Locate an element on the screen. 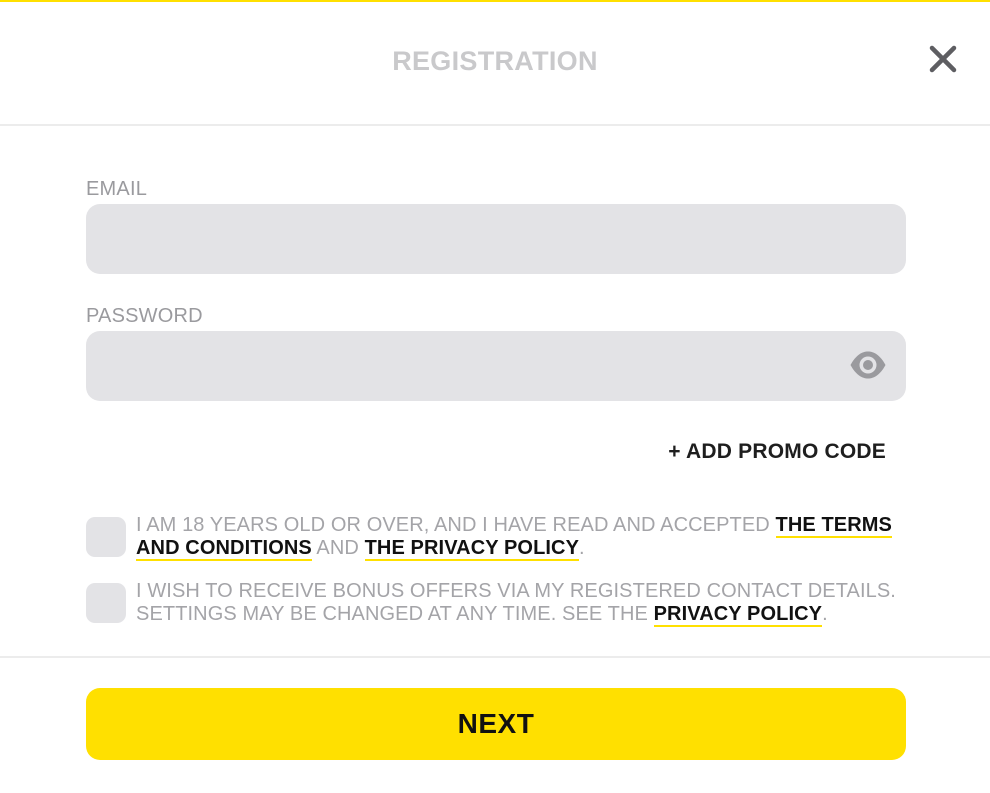  password-field is located at coordinates (496, 366).